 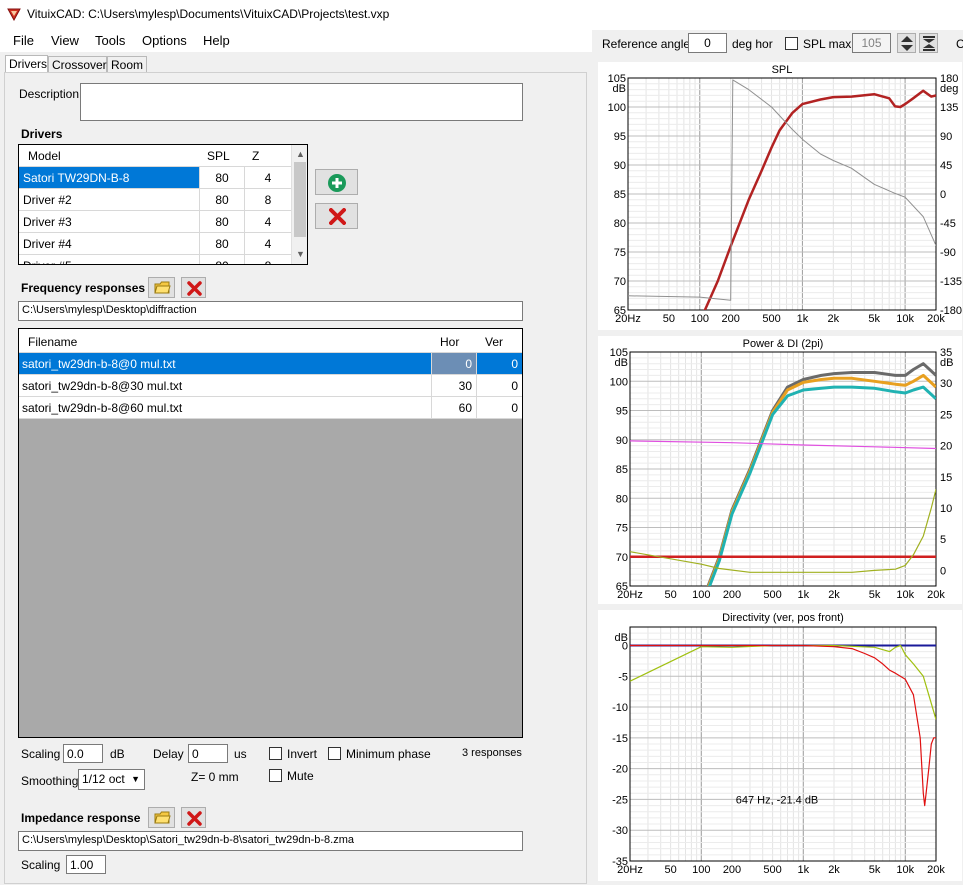 What do you see at coordinates (946, 384) in the screenshot?
I see `y2-tick-label: 30` at bounding box center [946, 384].